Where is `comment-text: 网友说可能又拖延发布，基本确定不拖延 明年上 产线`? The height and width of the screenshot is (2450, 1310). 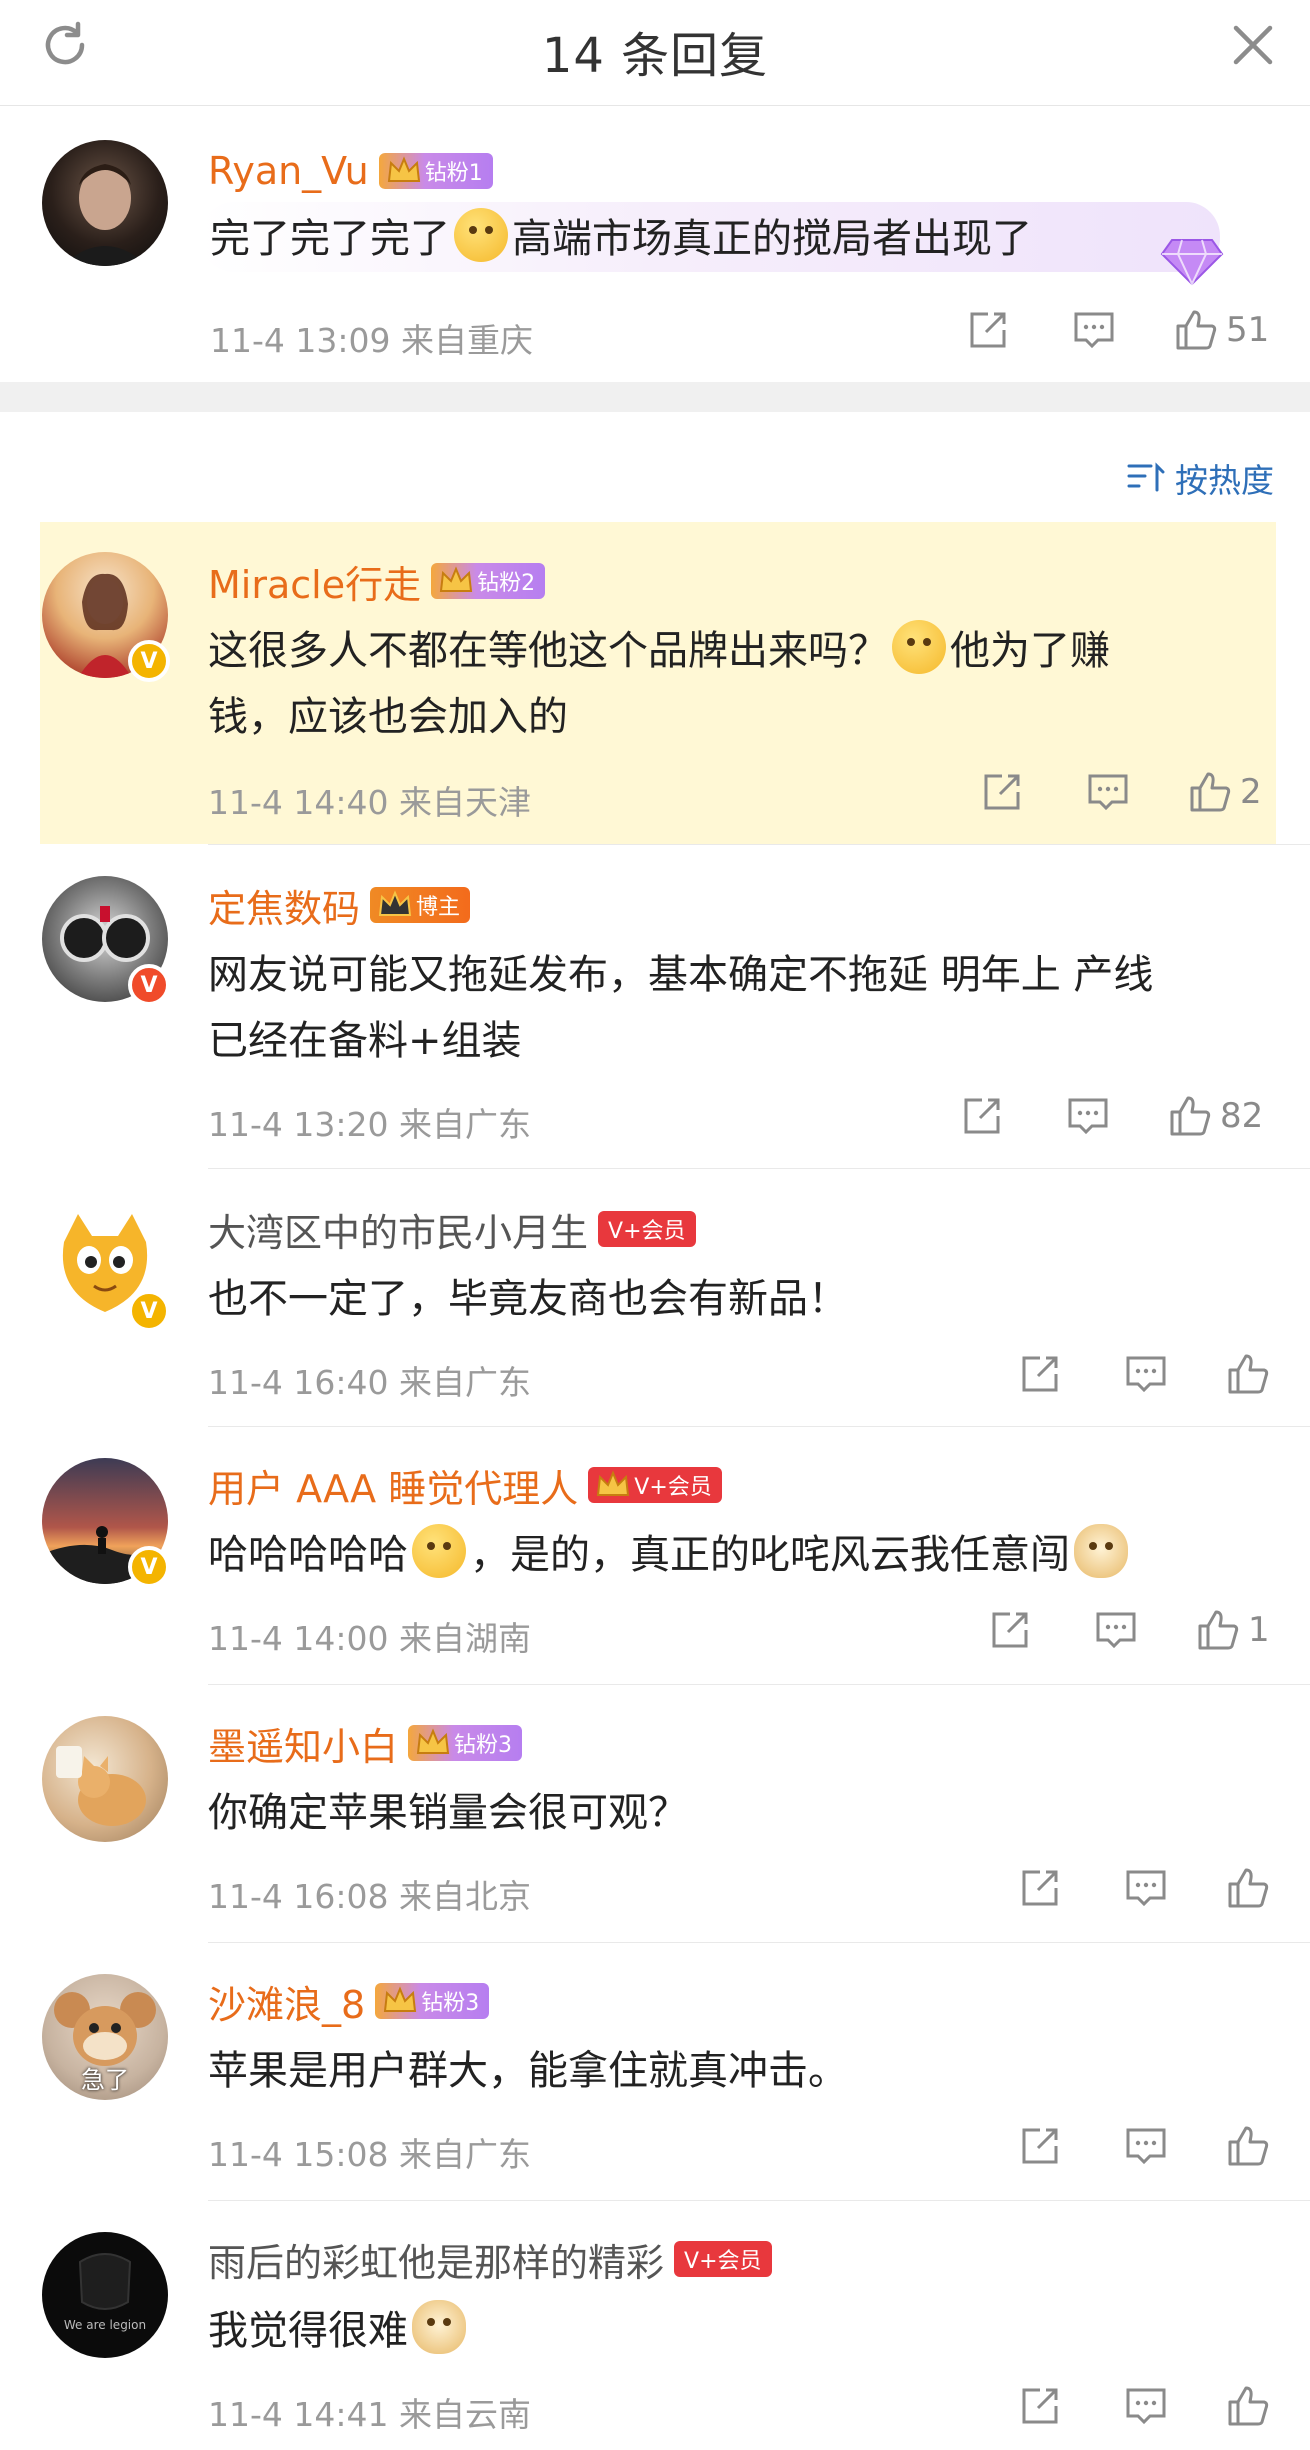 comment-text: 网友说可能又拖延发布，基本确定不拖延 明年上 产线 is located at coordinates (681, 975).